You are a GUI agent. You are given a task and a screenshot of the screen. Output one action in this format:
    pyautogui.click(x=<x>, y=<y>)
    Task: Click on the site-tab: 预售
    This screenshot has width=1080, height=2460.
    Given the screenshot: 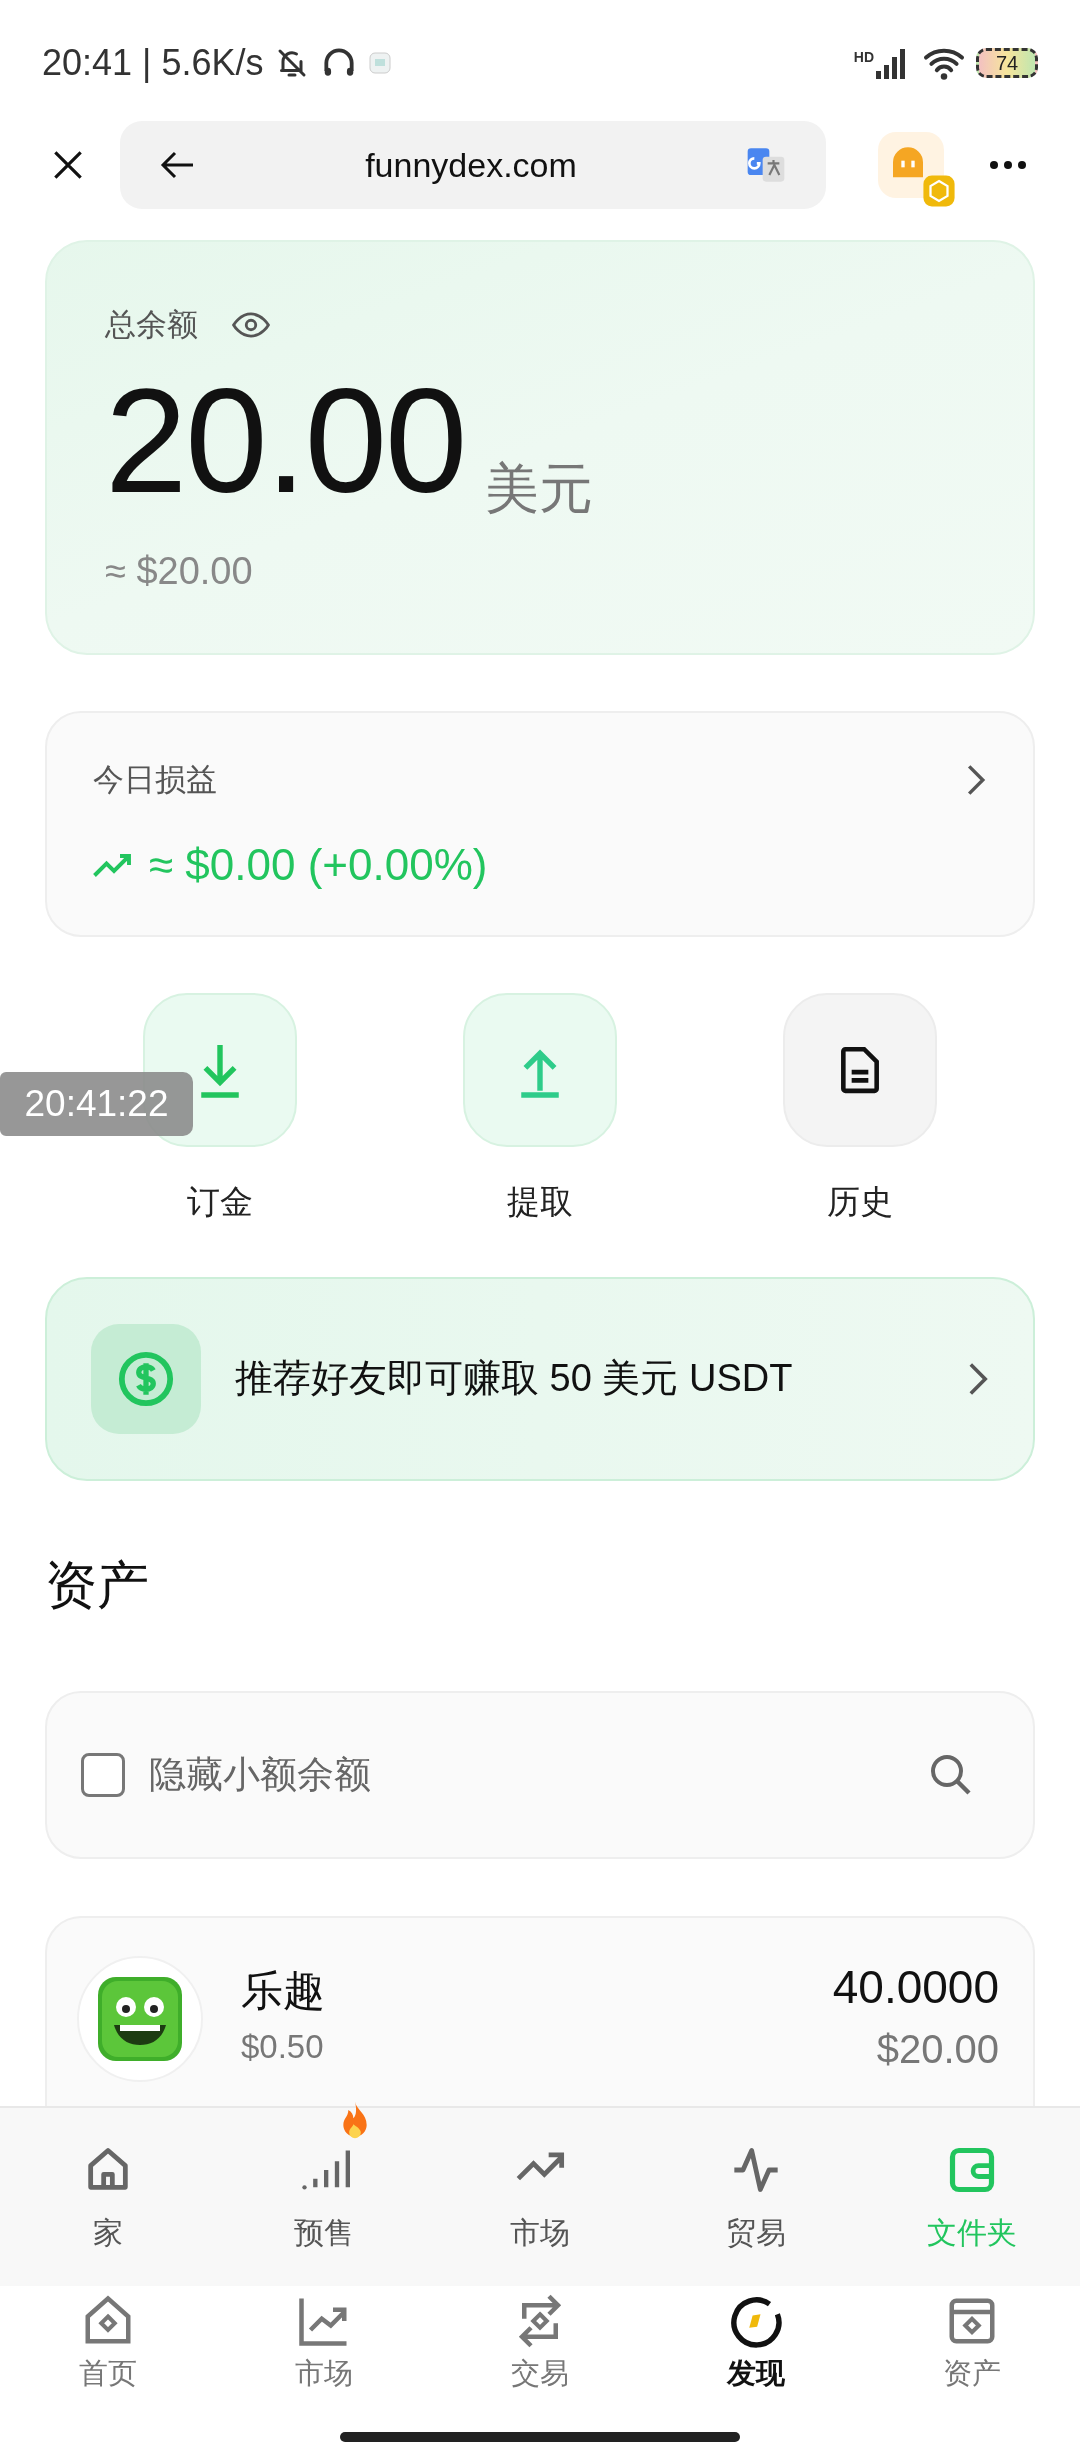 What is the action you would take?
    pyautogui.click(x=324, y=2215)
    